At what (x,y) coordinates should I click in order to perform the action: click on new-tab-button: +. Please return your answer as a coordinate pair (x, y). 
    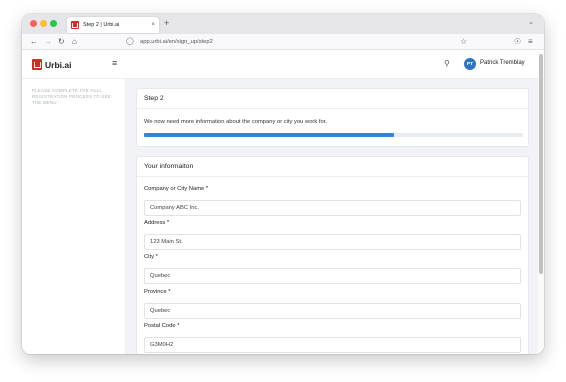
    Looking at the image, I should click on (166, 23).